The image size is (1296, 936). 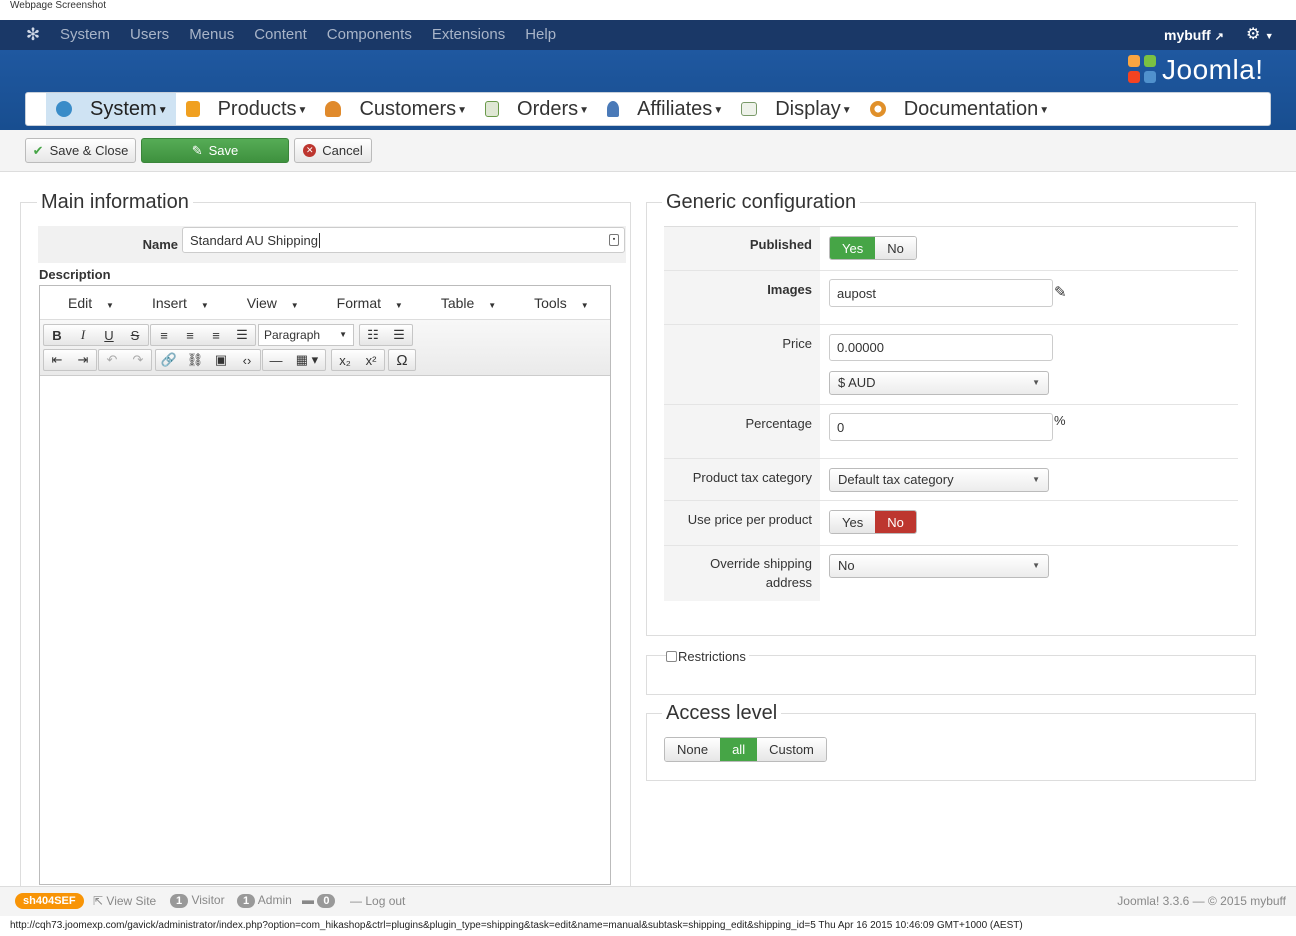 What do you see at coordinates (1194, 36) in the screenshot?
I see `user-link: mybuff ↗` at bounding box center [1194, 36].